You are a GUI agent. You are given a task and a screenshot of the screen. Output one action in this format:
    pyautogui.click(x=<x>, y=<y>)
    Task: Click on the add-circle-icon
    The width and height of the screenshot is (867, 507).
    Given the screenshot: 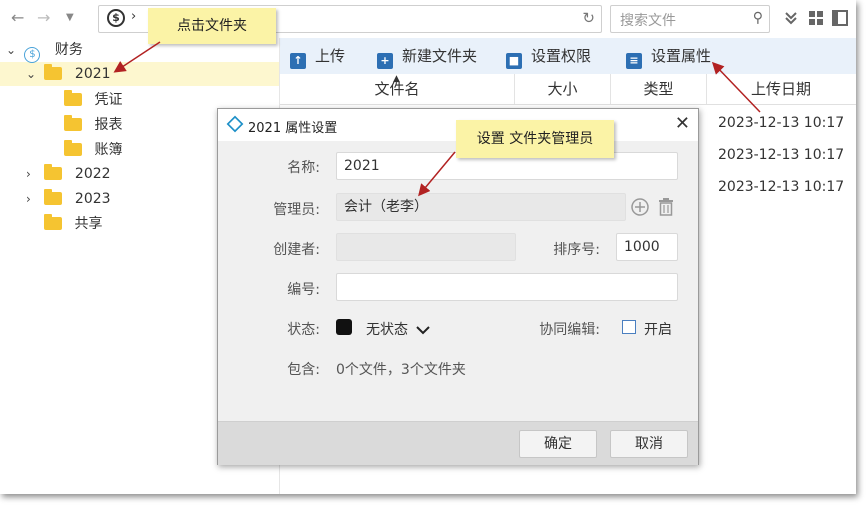 What is the action you would take?
    pyautogui.click(x=640, y=207)
    